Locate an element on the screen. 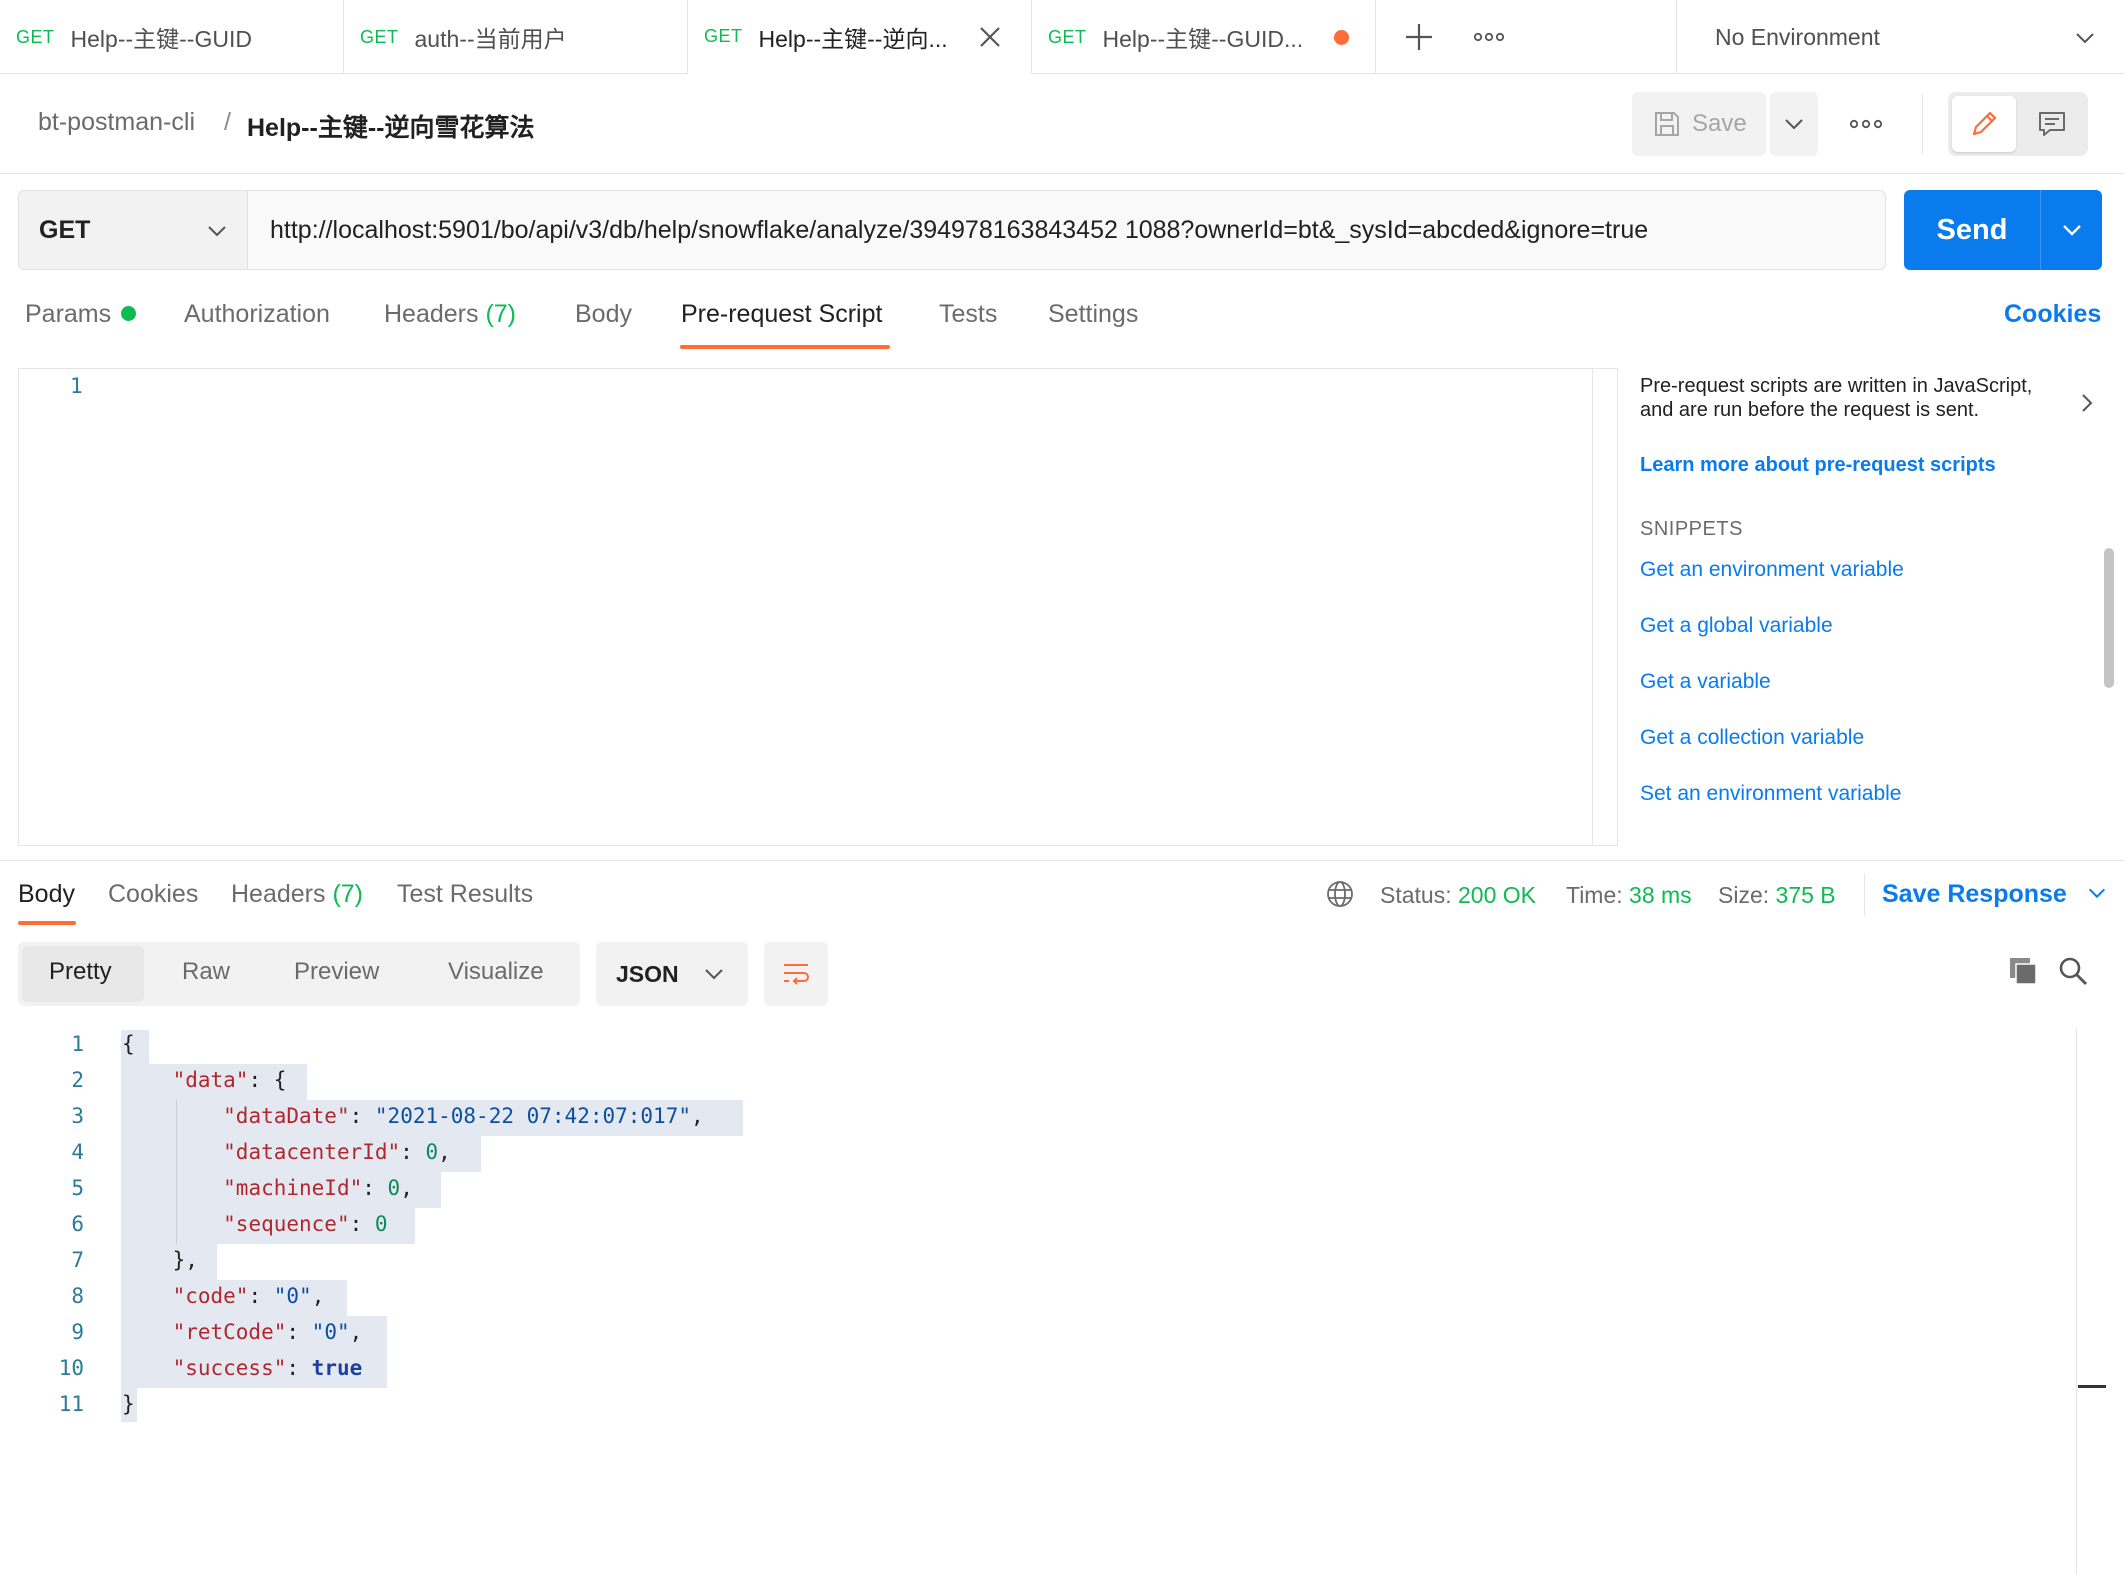  format-select: JSON is located at coordinates (672, 974).